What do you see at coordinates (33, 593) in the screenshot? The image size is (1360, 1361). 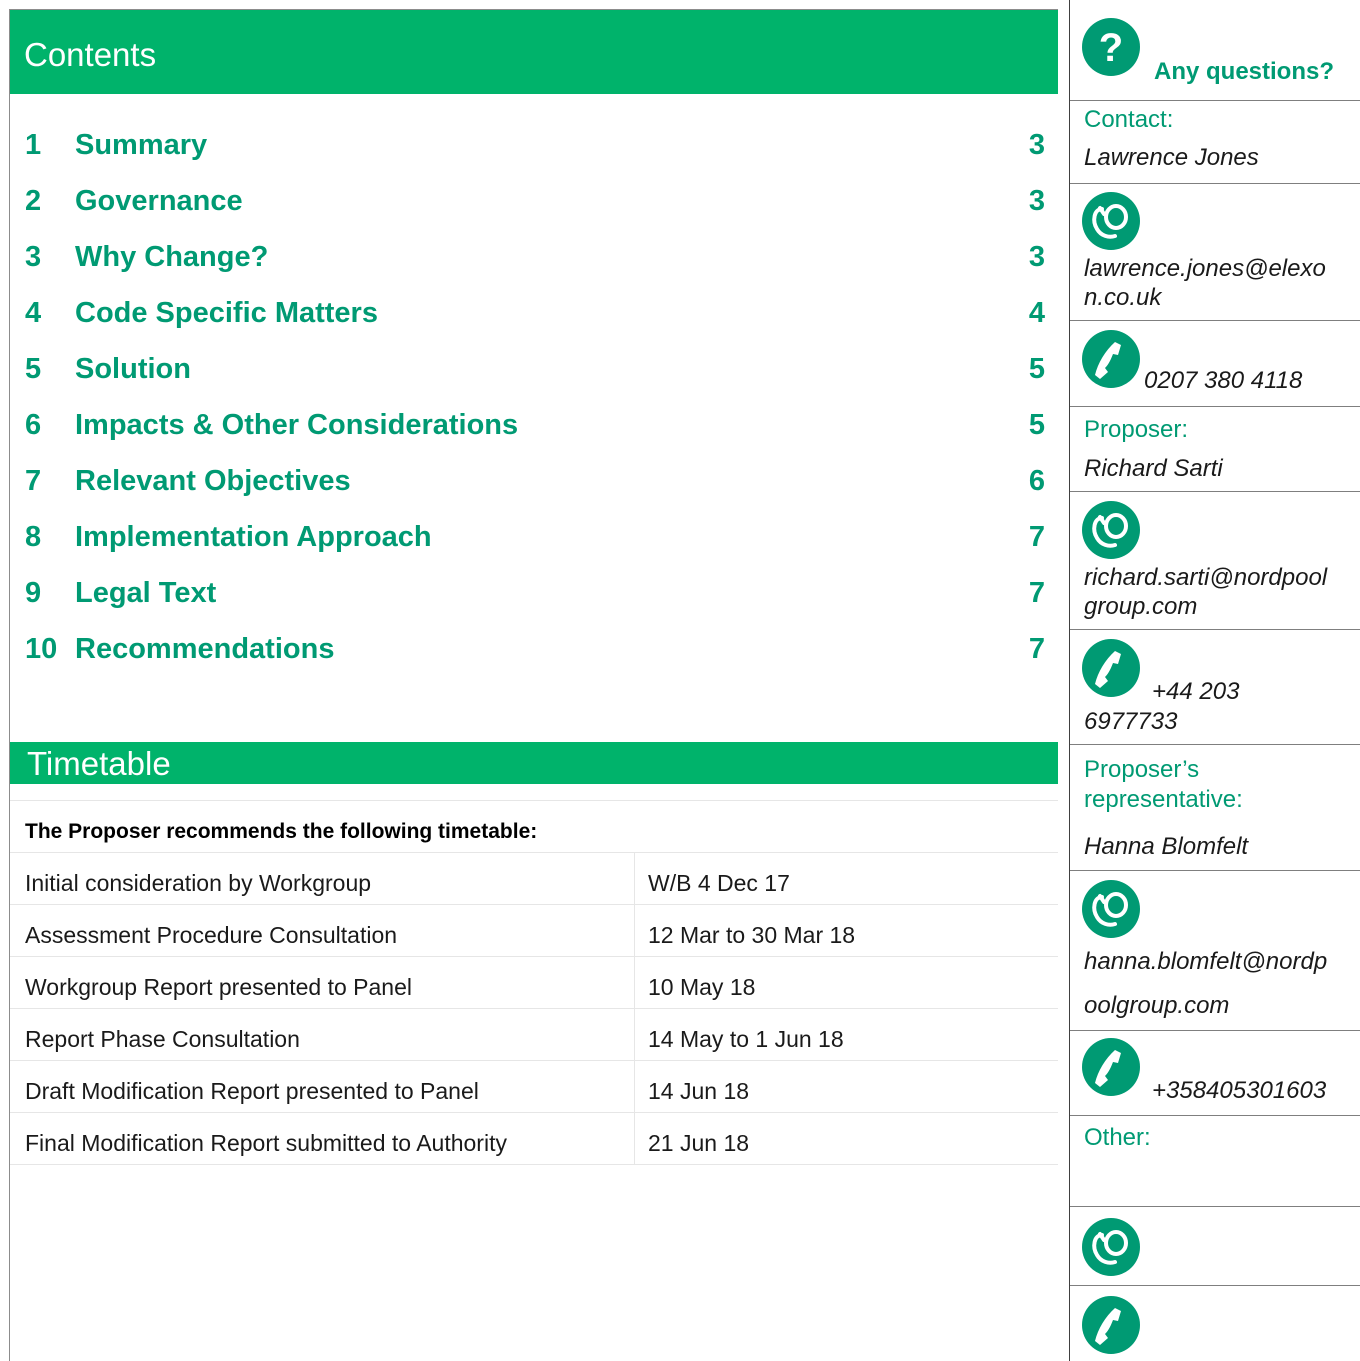 I see `toc-number: 9` at bounding box center [33, 593].